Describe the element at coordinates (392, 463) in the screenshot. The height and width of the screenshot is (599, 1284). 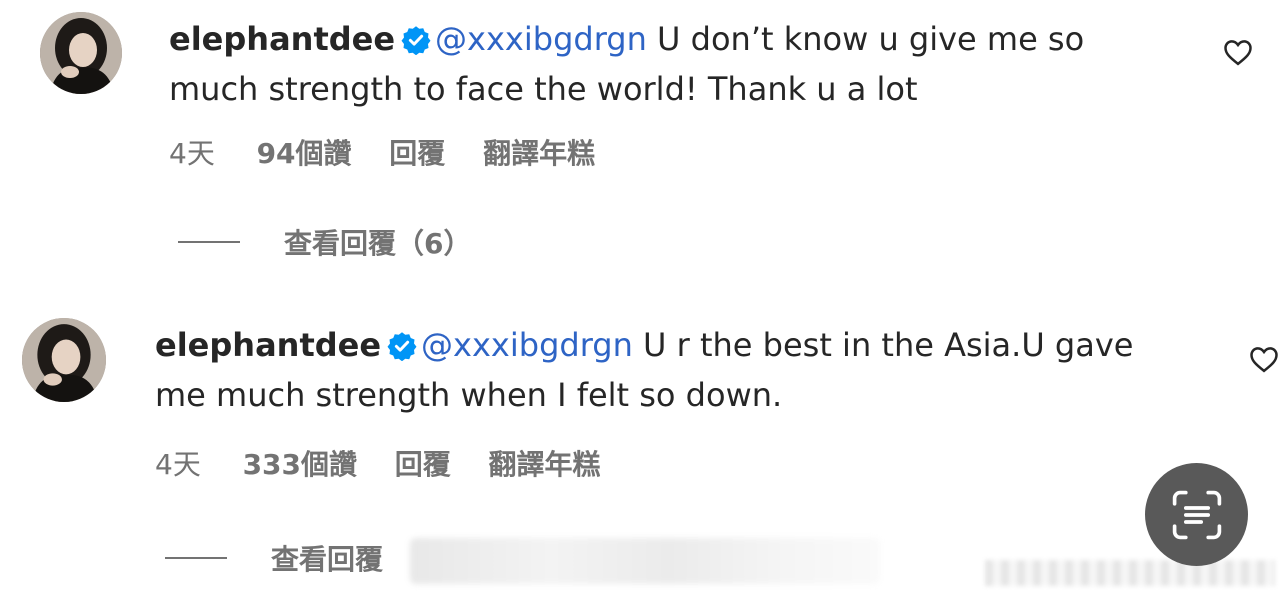
I see `comment-meta: 4天 333個讚 回覆 翻譯年糕` at that location.